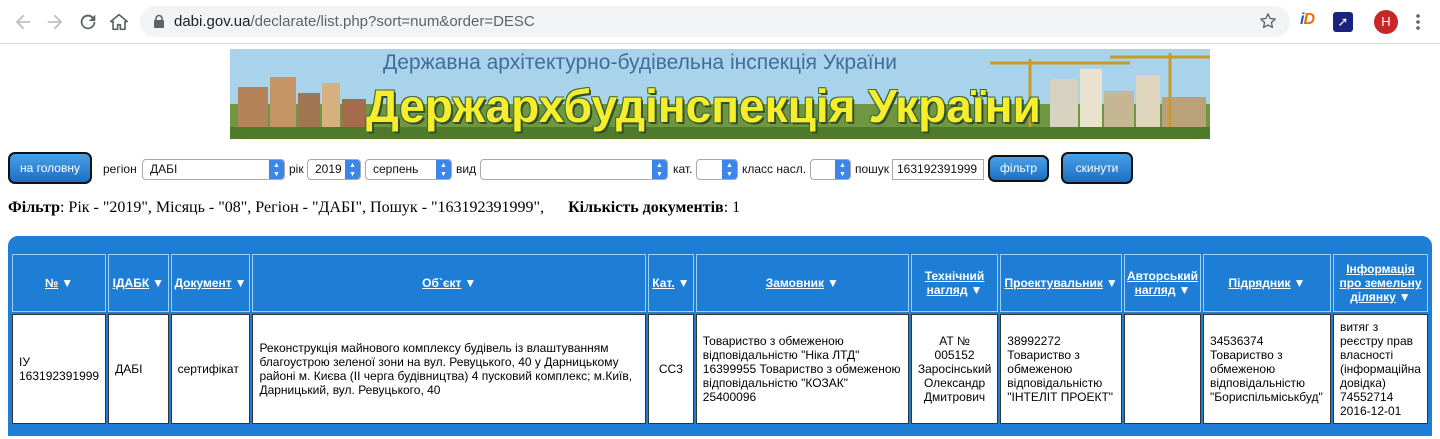  Describe the element at coordinates (1061, 283) in the screenshot. I see `col-designer-header: Проектувальник ▼` at that location.